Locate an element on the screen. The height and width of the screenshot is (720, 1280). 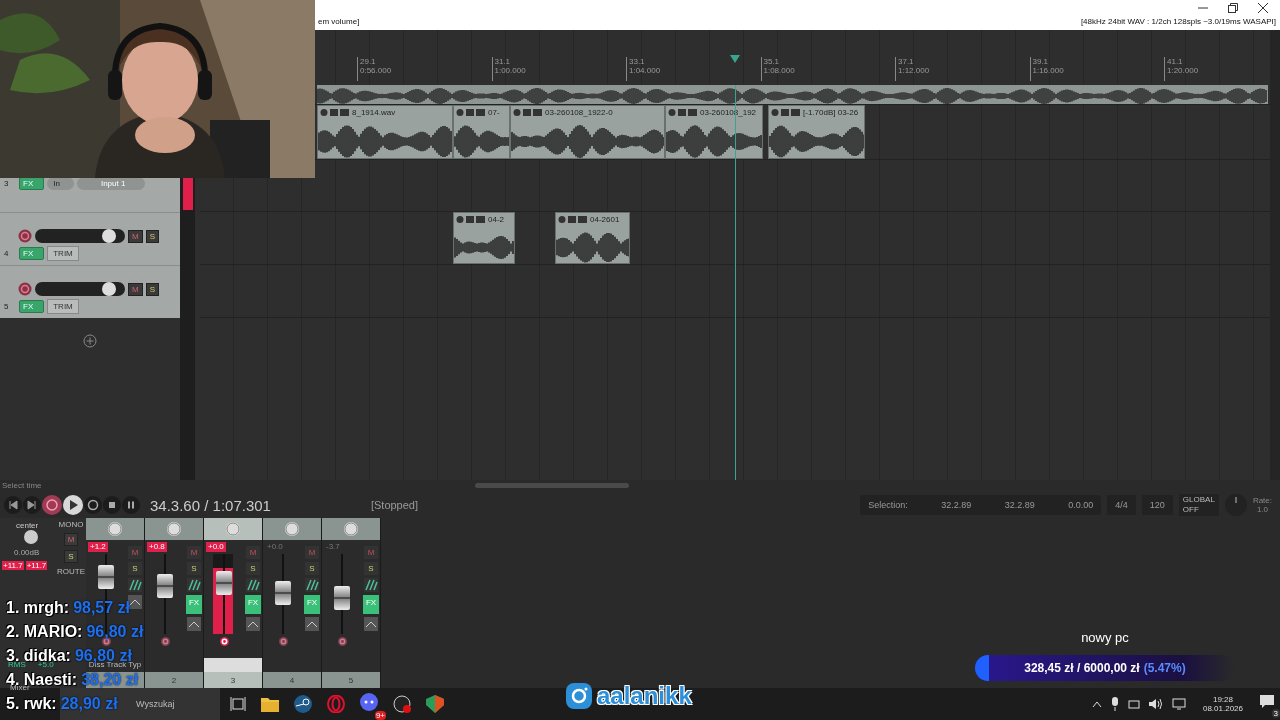
close-icon is located at coordinates (1263, 8).